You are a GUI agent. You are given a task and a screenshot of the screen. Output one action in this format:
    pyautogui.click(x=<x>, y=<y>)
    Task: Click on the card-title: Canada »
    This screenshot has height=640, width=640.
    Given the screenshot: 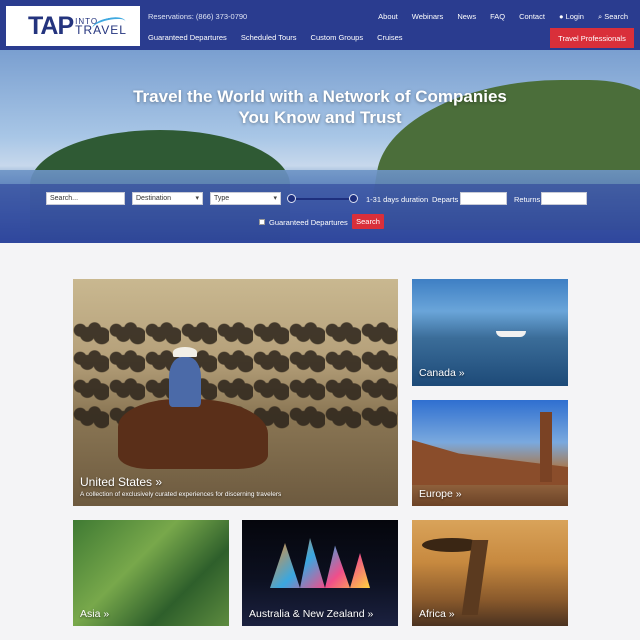 What is the action you would take?
    pyautogui.click(x=442, y=373)
    